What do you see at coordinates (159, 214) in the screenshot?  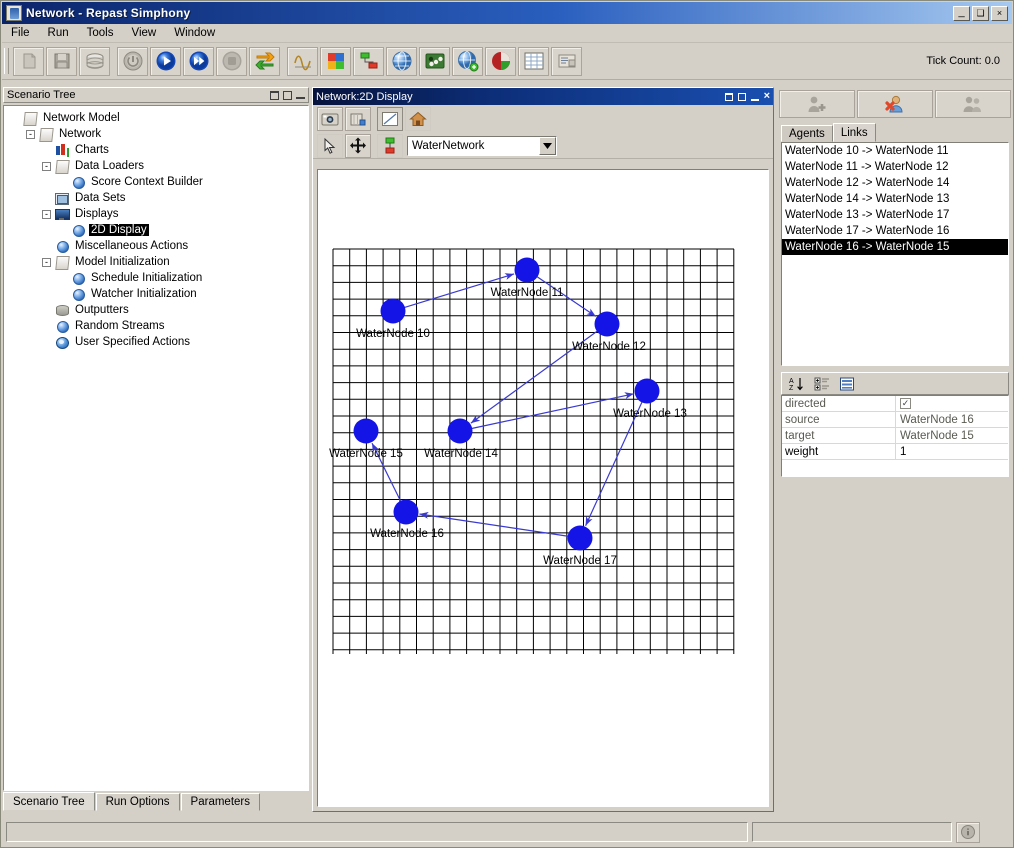 I see `tree-node: - Displays` at bounding box center [159, 214].